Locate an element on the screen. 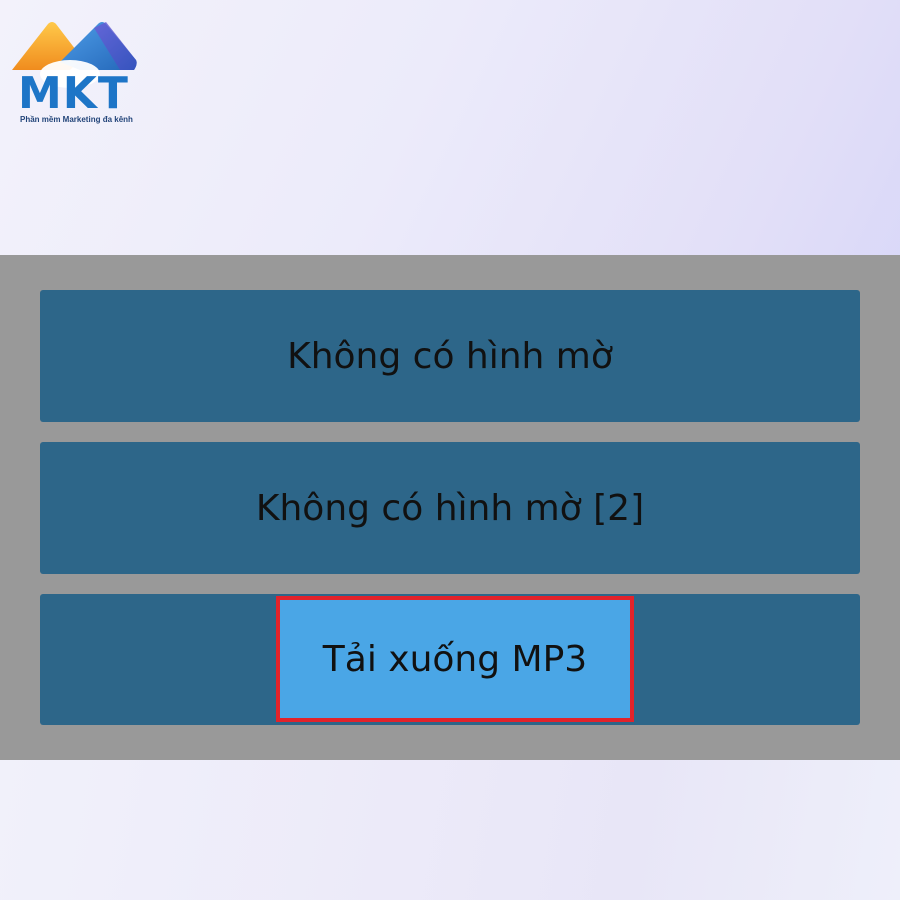 This screenshot has height=900, width=900. menu-item-download-mp3-row: Tải xuống MP3 is located at coordinates (450, 659).